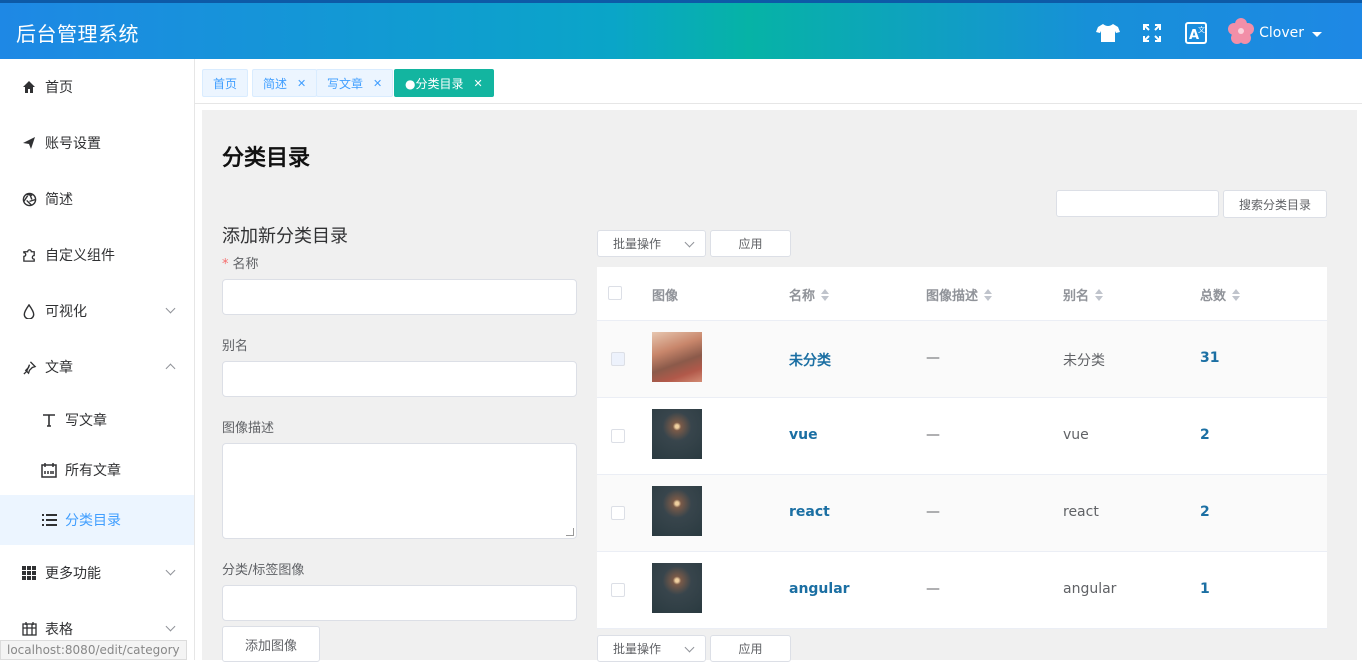 The height and width of the screenshot is (662, 1362). What do you see at coordinates (29, 367) in the screenshot?
I see `pin-icon` at bounding box center [29, 367].